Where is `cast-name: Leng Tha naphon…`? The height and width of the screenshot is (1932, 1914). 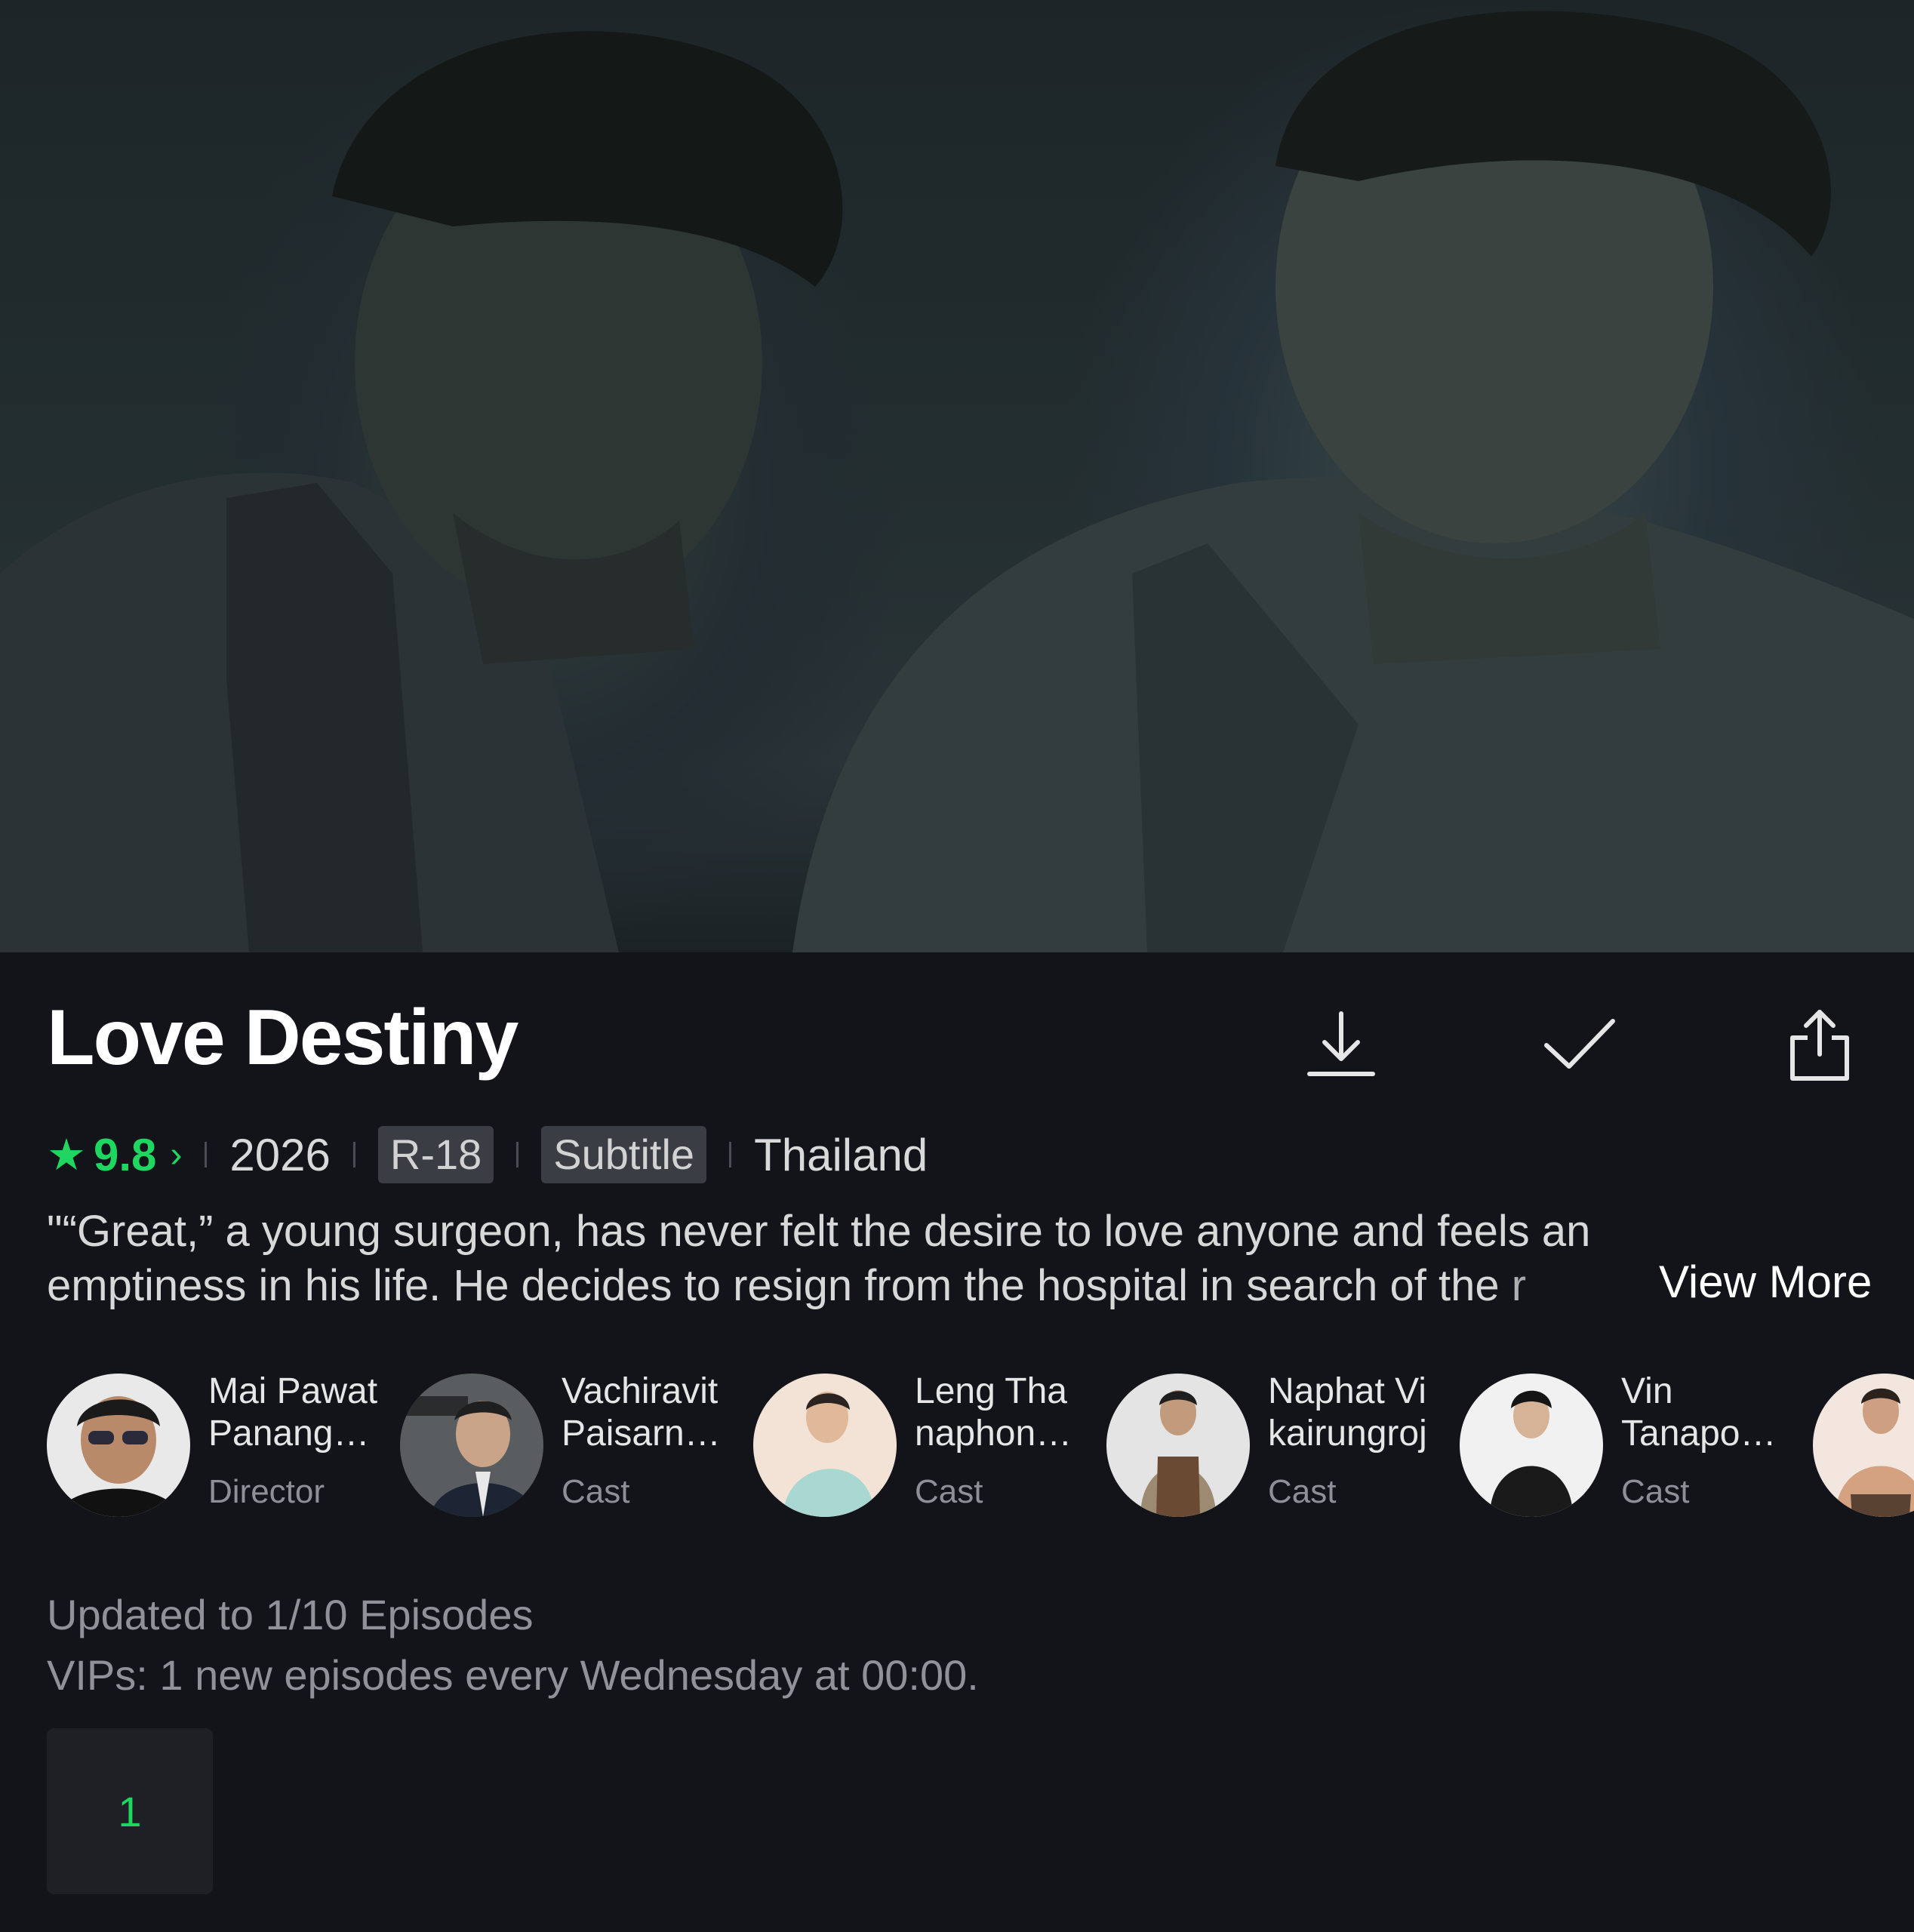 cast-name: Leng Tha naphon… is located at coordinates (993, 1412).